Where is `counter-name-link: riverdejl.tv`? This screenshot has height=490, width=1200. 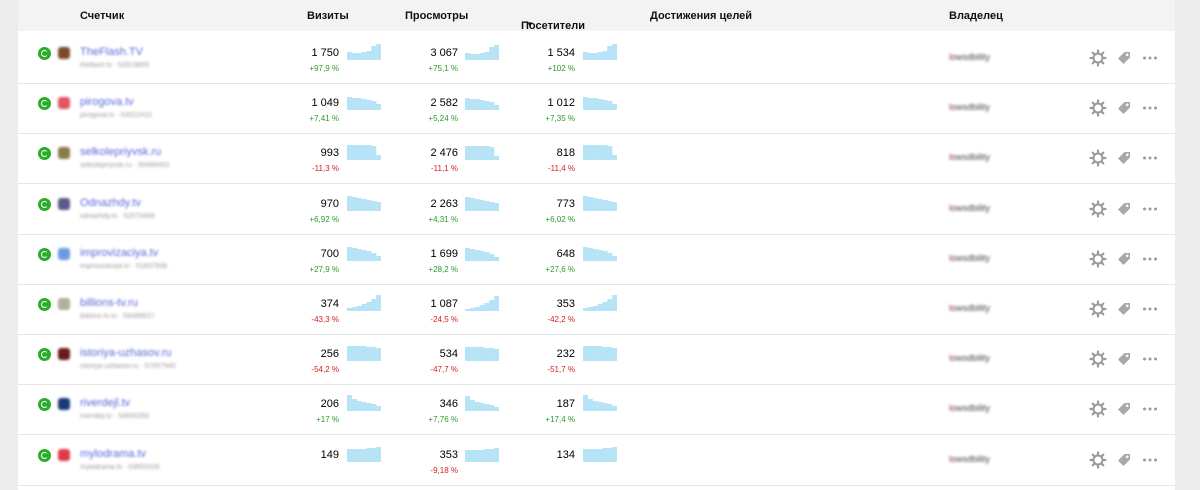
counter-name-link: riverdejl.tv is located at coordinates (105, 403).